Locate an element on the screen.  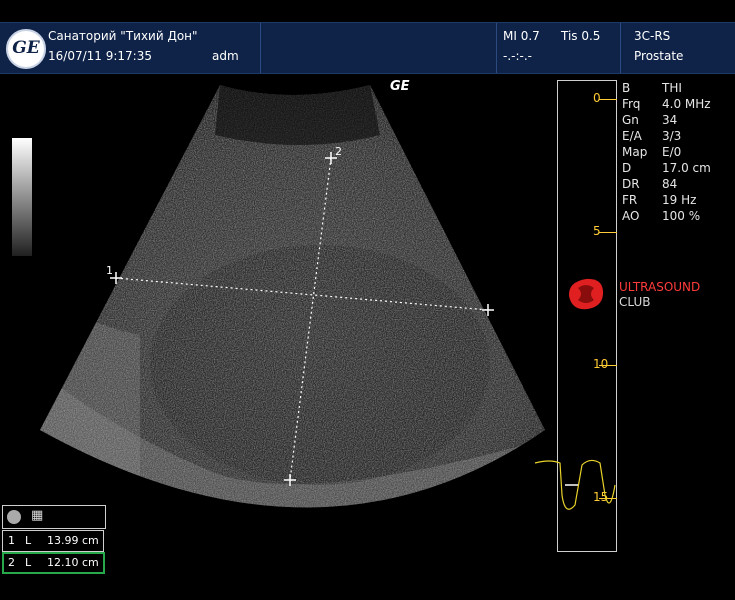
heart-trace-icon is located at coordinates (575, 484).